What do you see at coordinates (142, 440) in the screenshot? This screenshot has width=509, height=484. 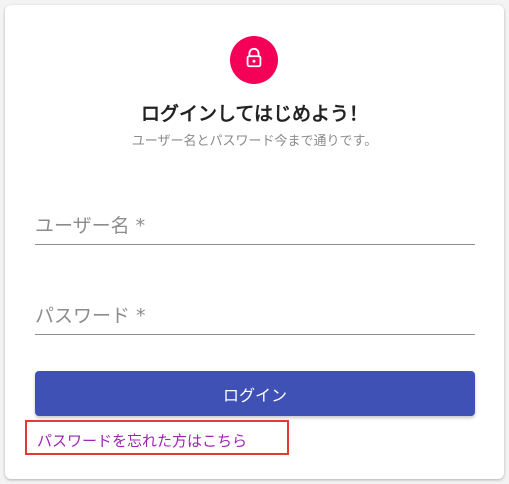 I see `forgot-password-link: パスワードを忘れた方はこちら` at bounding box center [142, 440].